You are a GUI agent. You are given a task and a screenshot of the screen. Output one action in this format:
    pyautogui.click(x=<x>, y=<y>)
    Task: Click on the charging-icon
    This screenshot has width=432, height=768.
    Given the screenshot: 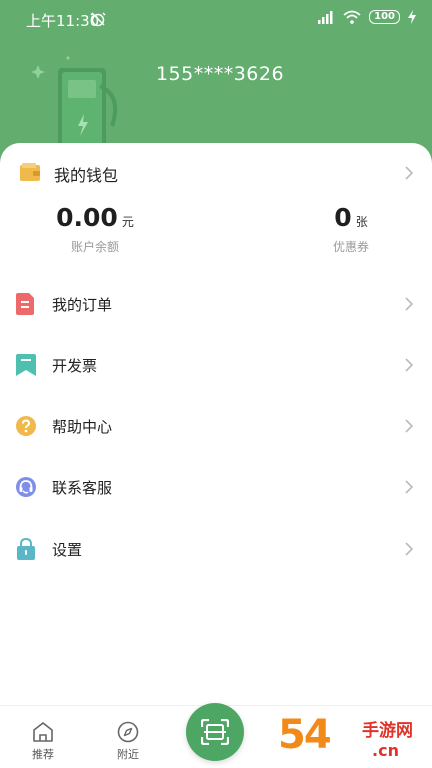 What is the action you would take?
    pyautogui.click(x=412, y=17)
    